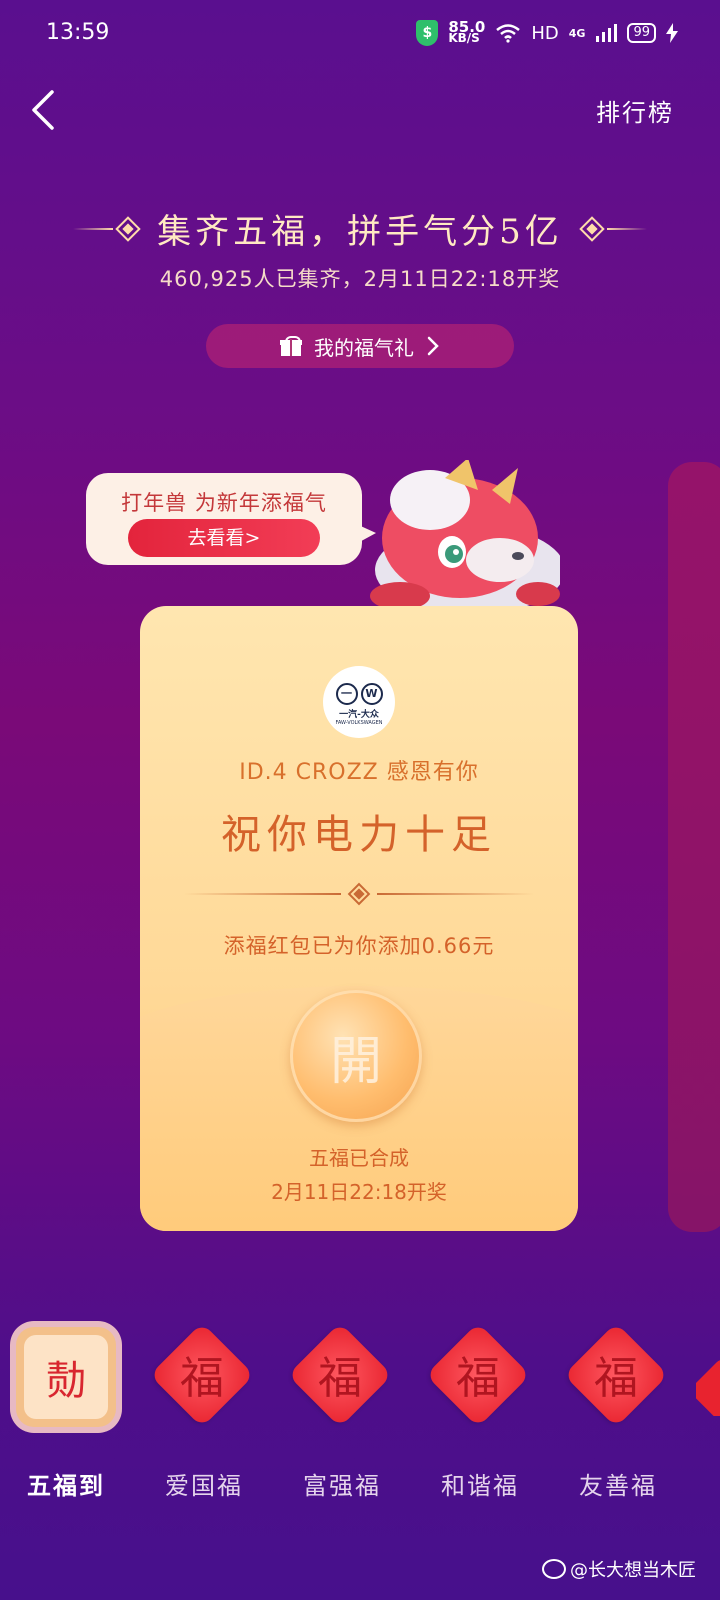 The image size is (720, 1600). I want to click on open-button: 開, so click(356, 1056).